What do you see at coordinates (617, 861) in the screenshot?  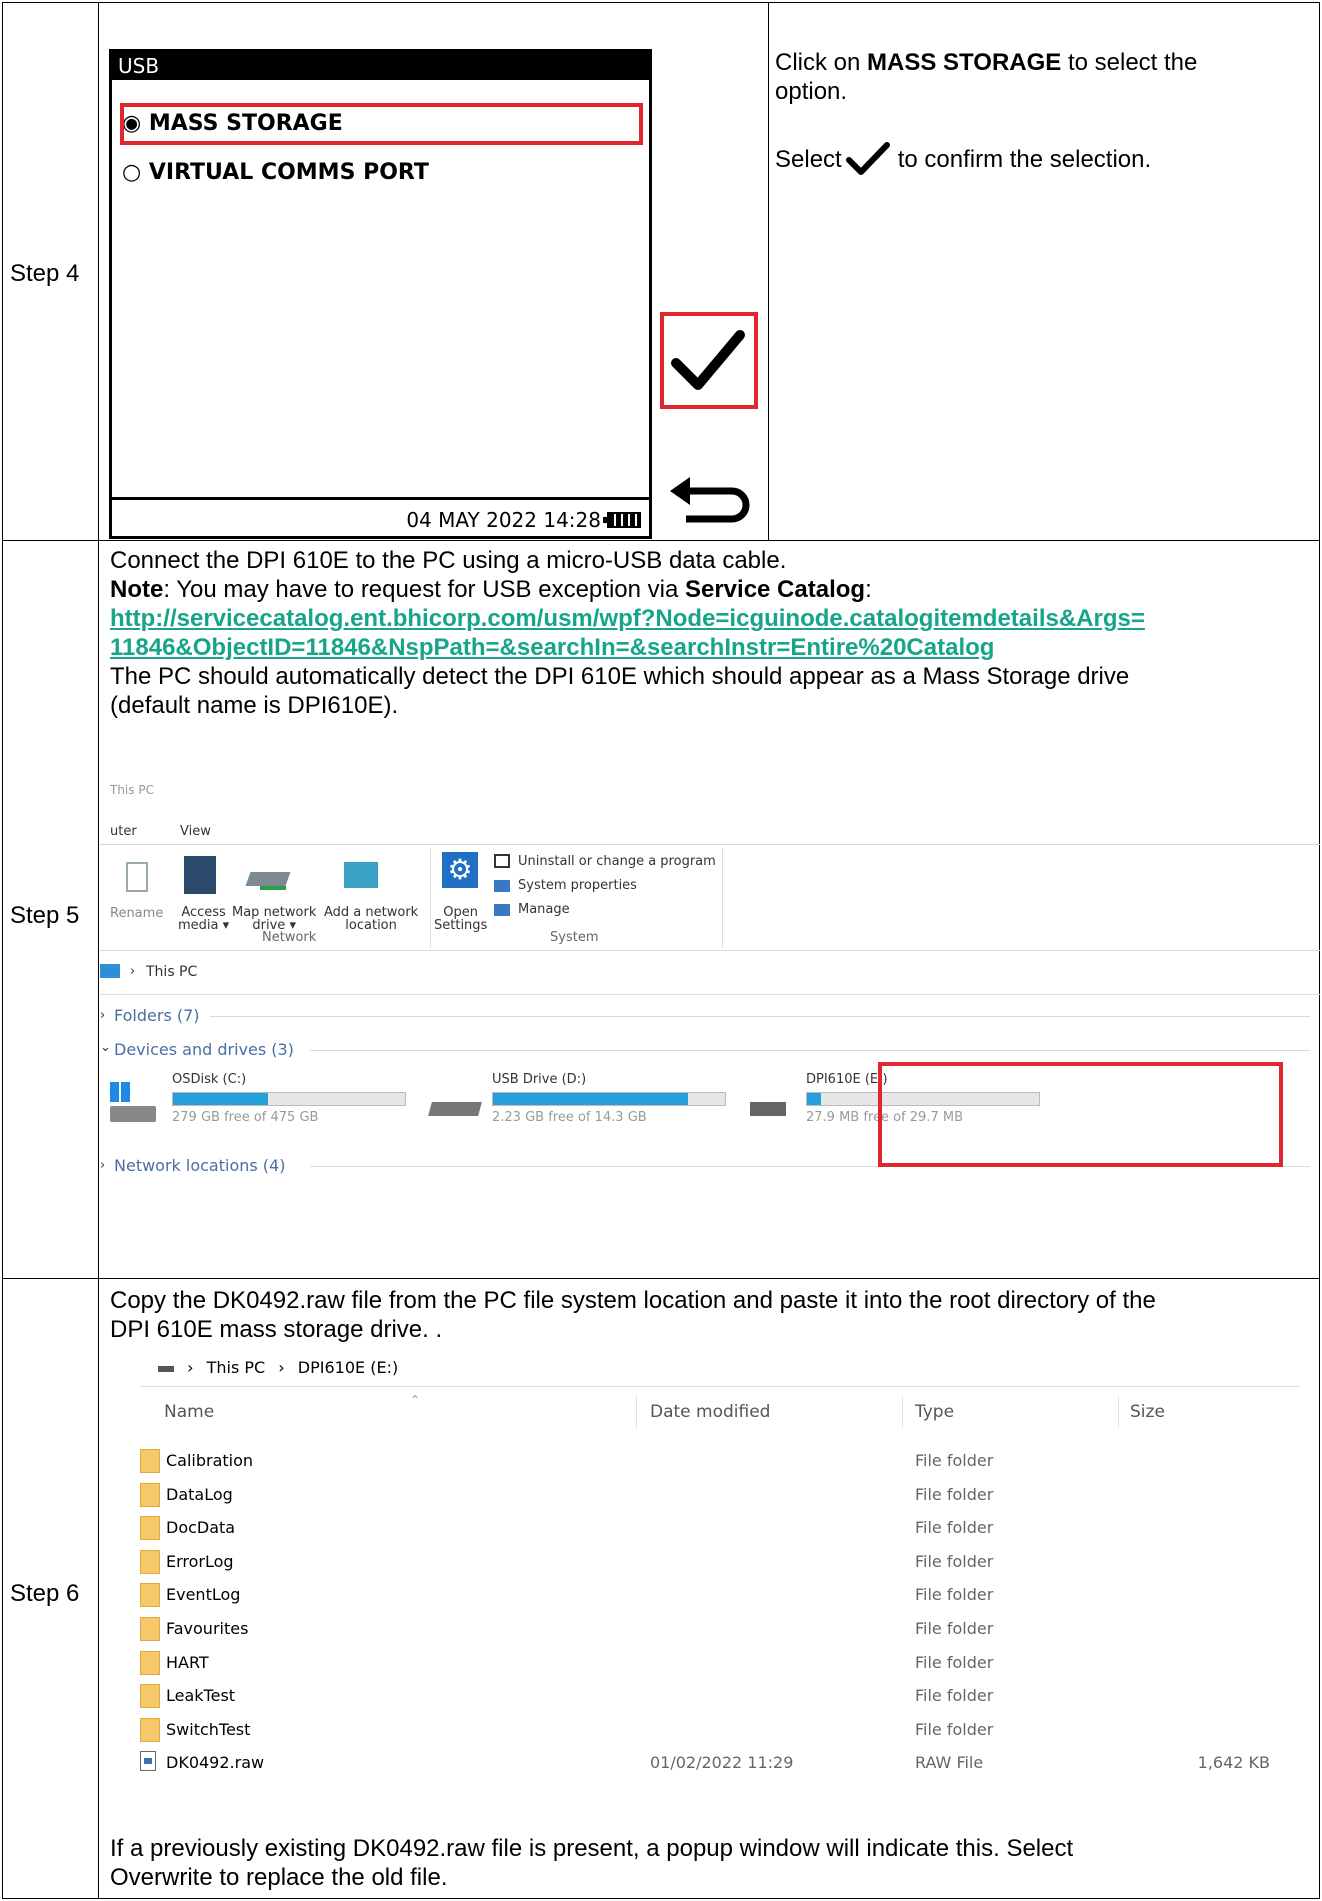 I see `uninstall-program-button: Uninstall or change a program` at bounding box center [617, 861].